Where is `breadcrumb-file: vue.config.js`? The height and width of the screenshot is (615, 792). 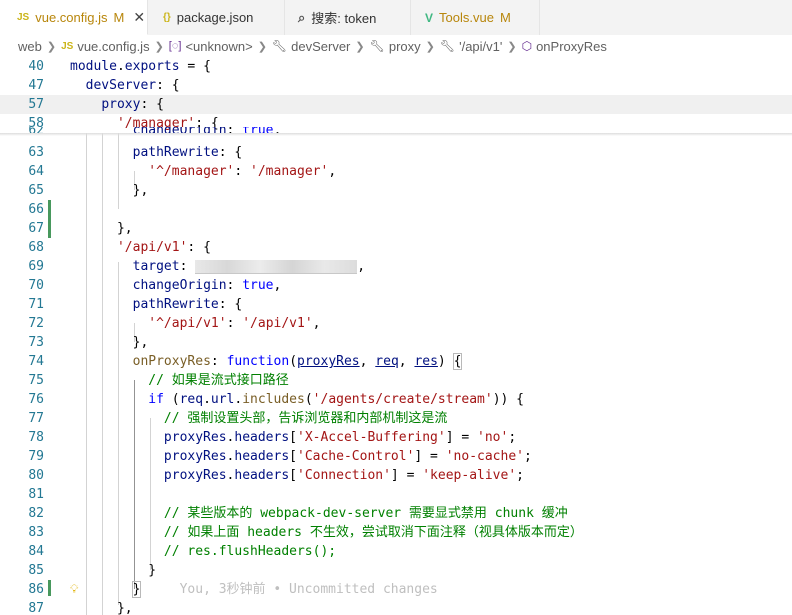 breadcrumb-file: vue.config.js is located at coordinates (113, 46).